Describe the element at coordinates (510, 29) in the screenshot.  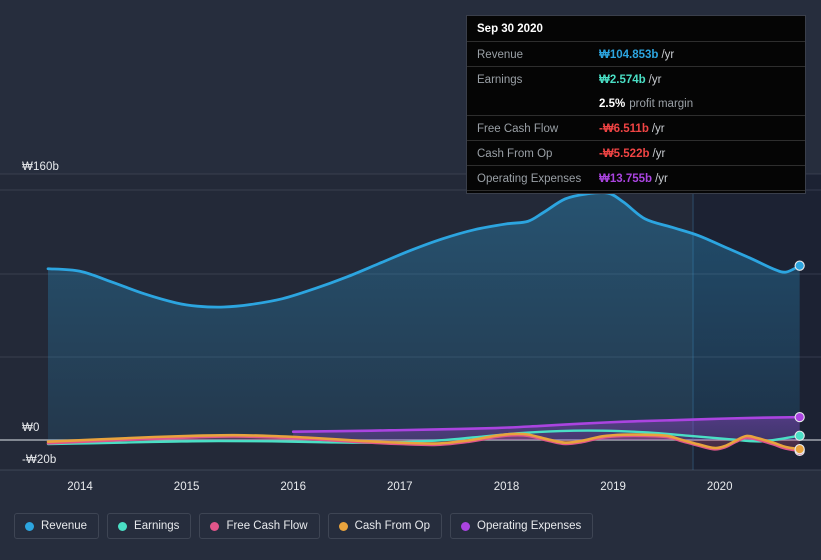
I see `tooltip-date: Sep 30 2020` at that location.